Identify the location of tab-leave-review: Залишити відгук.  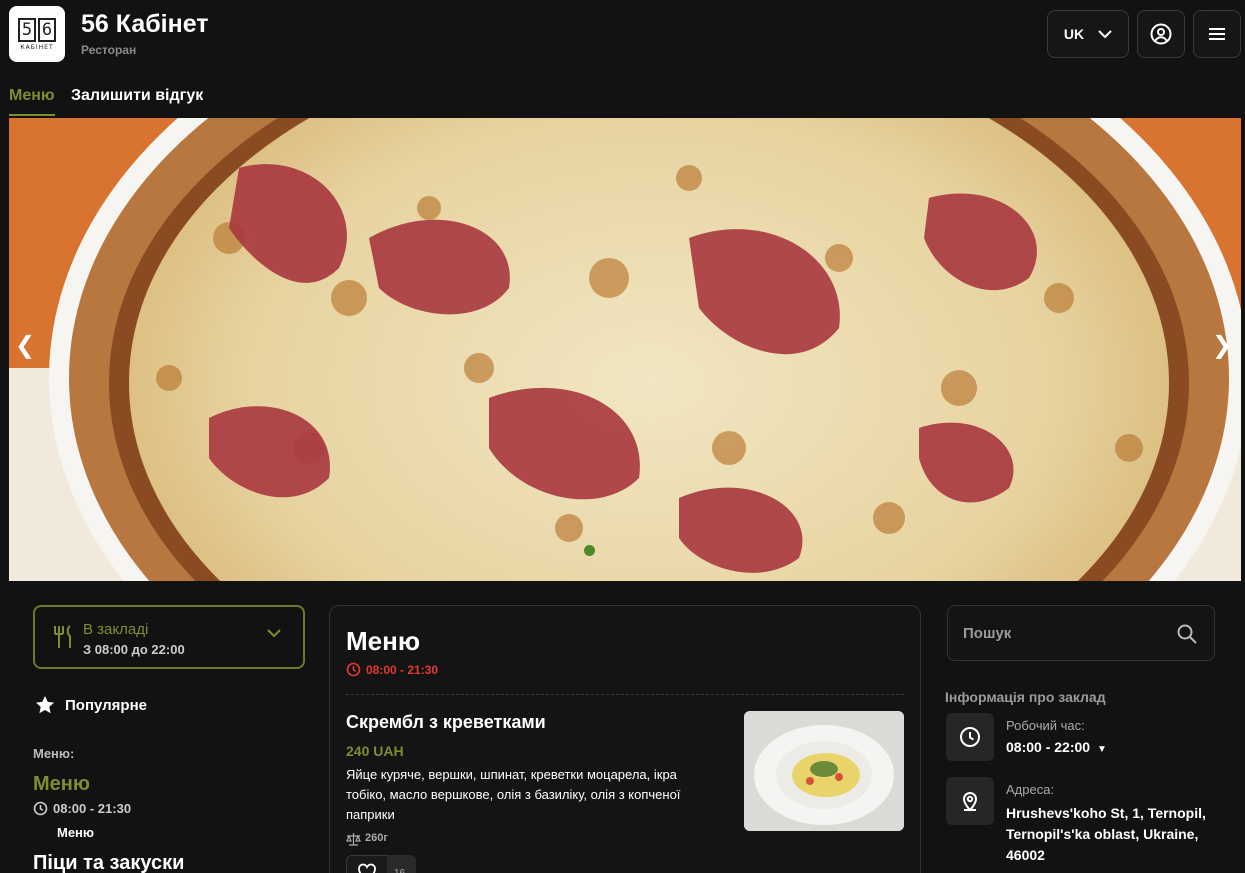
(137, 96).